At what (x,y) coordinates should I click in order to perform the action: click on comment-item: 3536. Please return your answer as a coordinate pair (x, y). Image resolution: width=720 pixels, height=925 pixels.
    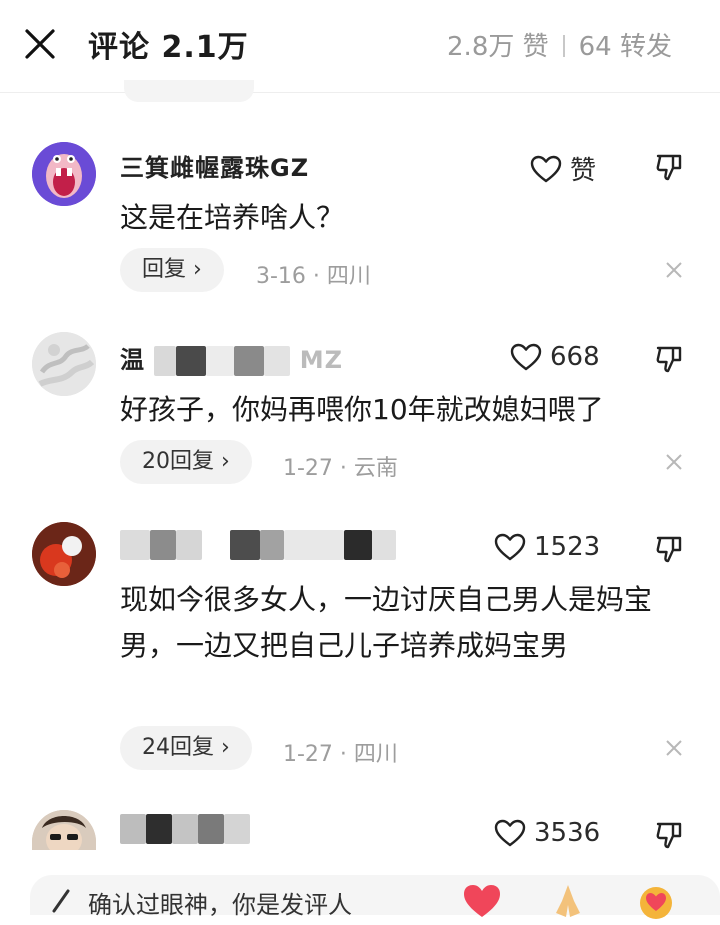
    Looking at the image, I should click on (360, 840).